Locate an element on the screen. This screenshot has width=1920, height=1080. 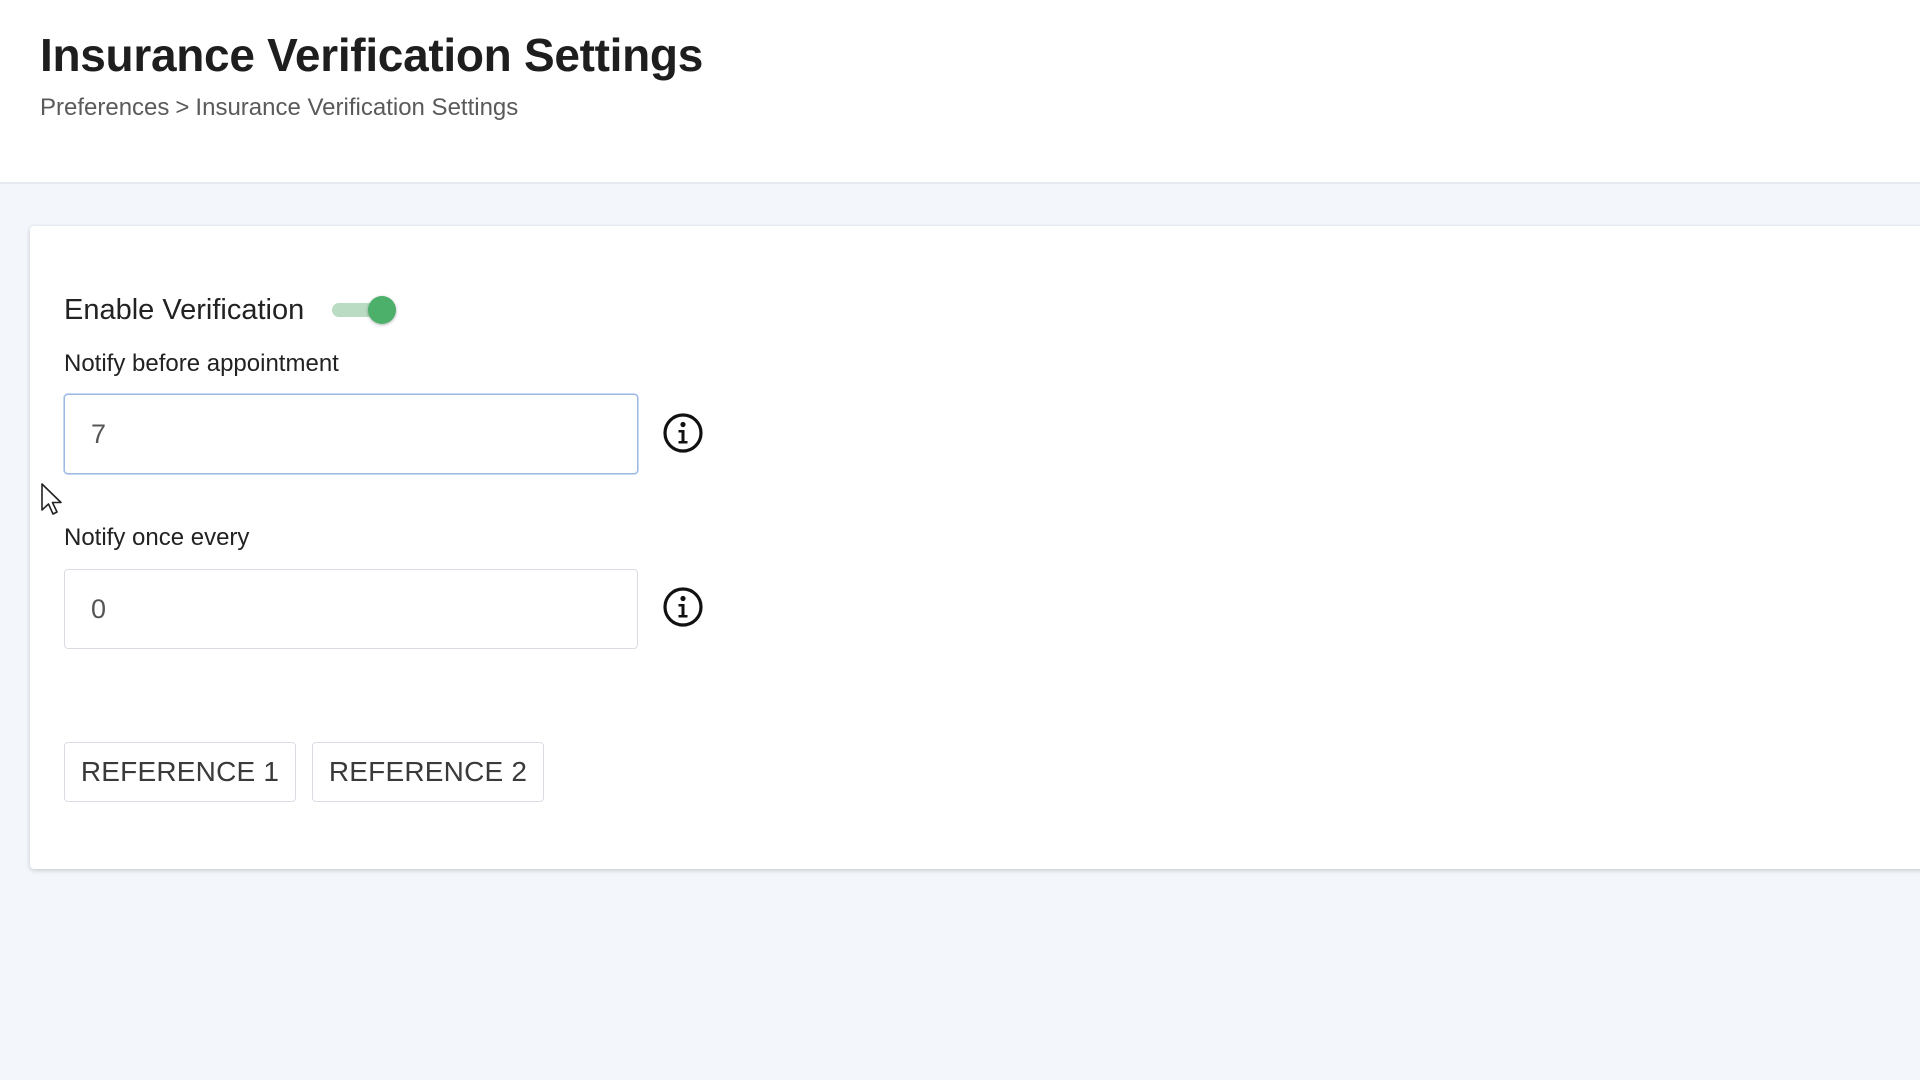
toggle-thumb is located at coordinates (382, 310).